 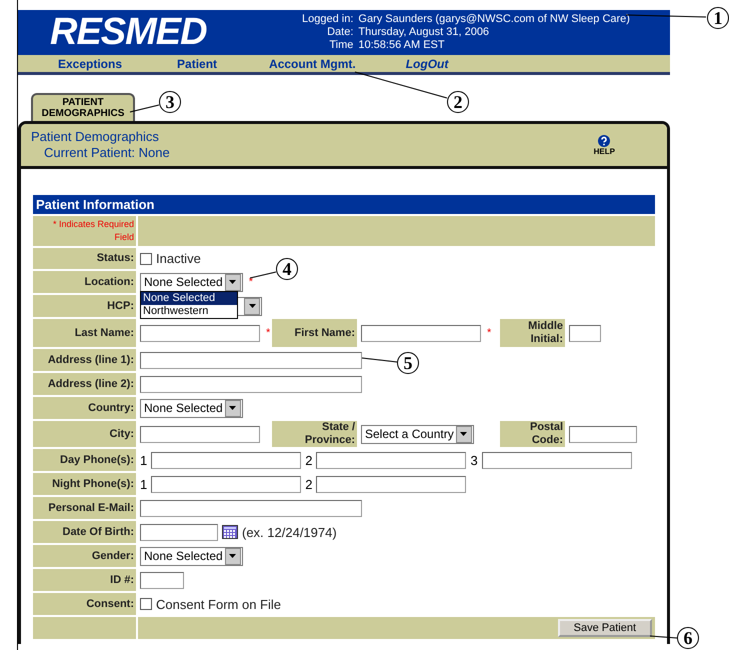 What do you see at coordinates (84, 508) in the screenshot?
I see `field-label: Personal E-Mail:` at bounding box center [84, 508].